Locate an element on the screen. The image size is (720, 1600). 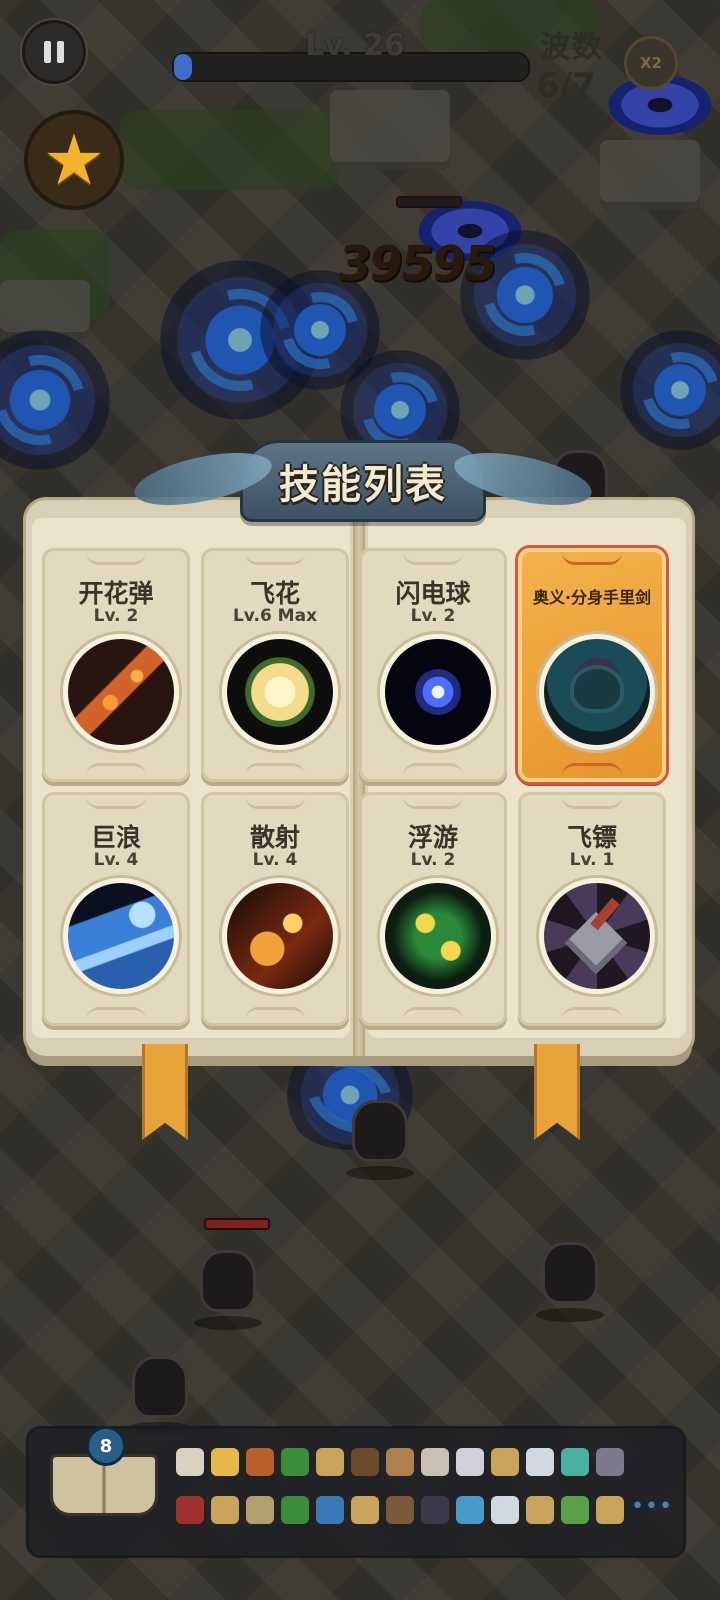
skill-book-button: 8 is located at coordinates (101, 1481).